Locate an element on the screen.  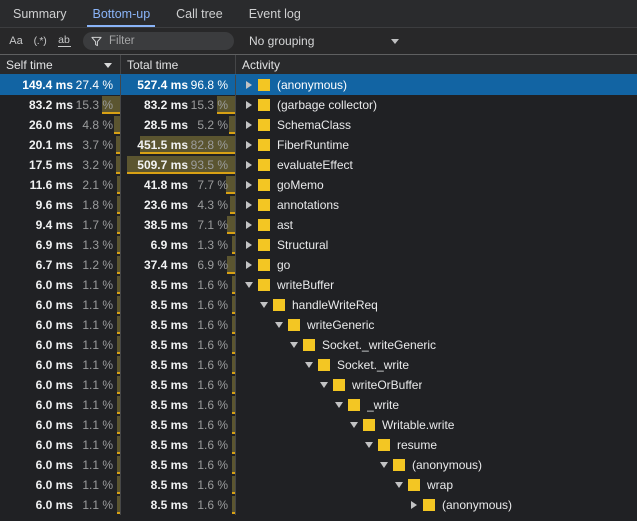
duration-value: 149.4 ms is located at coordinates (47, 85).